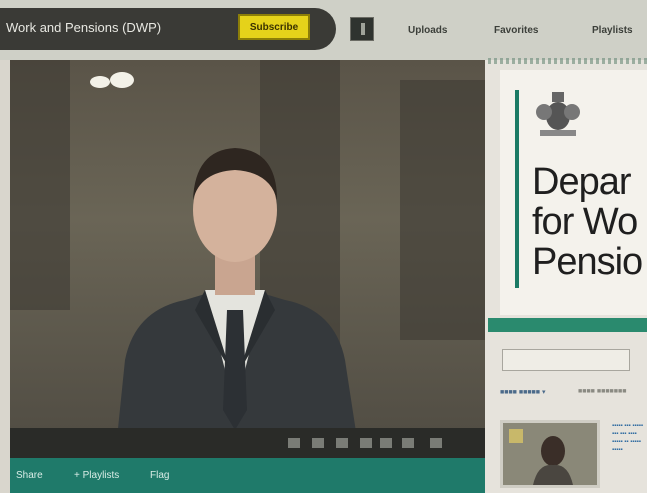  I want to click on logo-rule, so click(517, 189).